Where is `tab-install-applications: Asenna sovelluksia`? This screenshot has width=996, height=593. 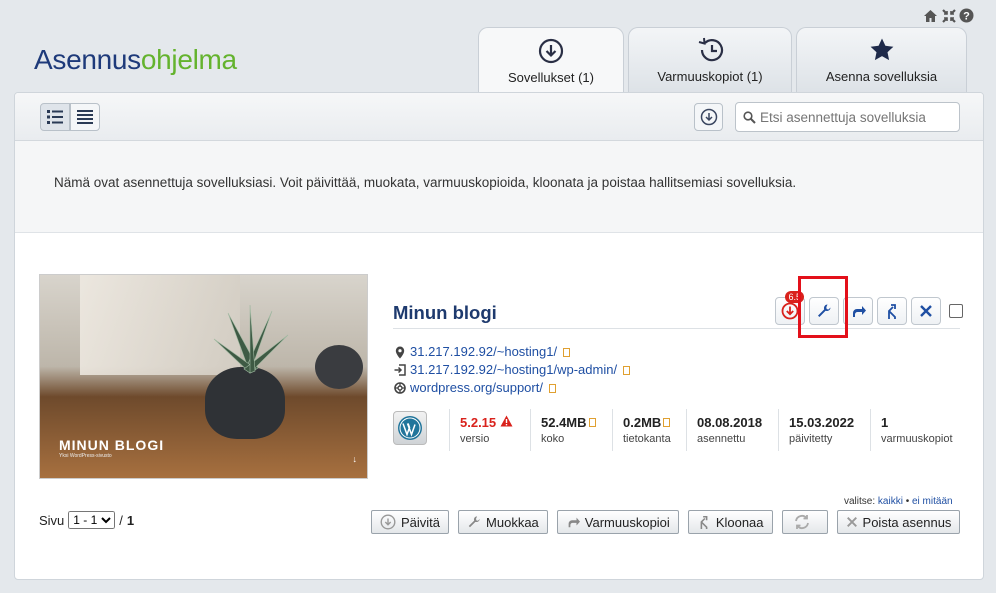
tab-install-applications: Asenna sovelluksia is located at coordinates (881, 60).